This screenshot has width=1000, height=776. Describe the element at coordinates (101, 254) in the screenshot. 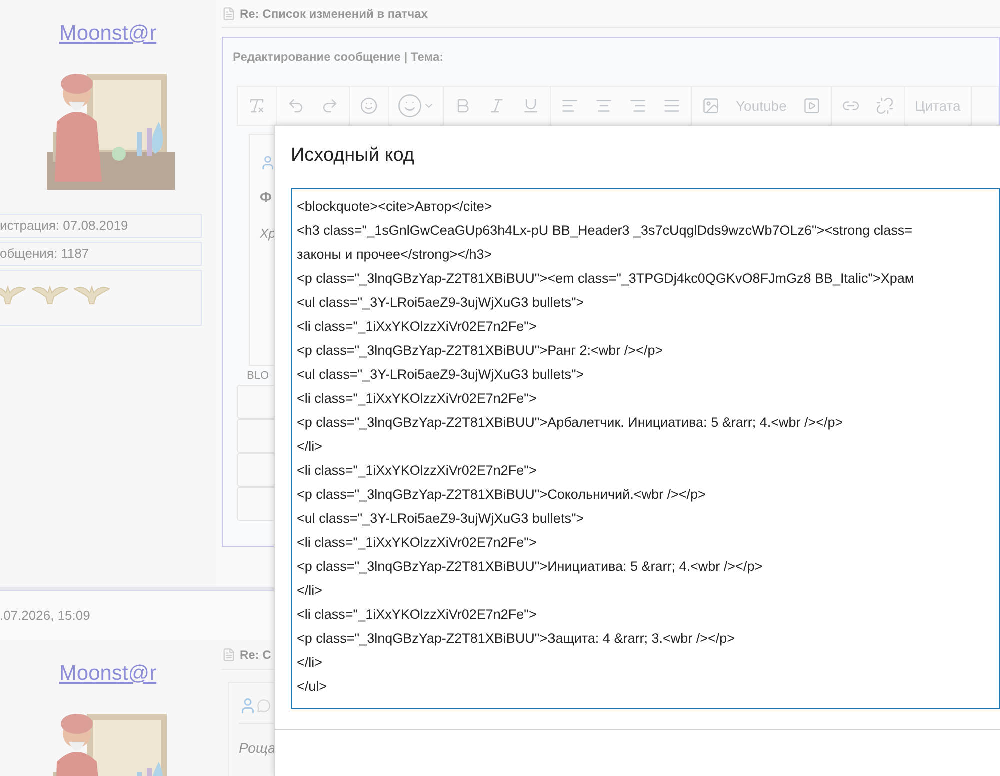

I see `messages-info: общения: 1187` at that location.